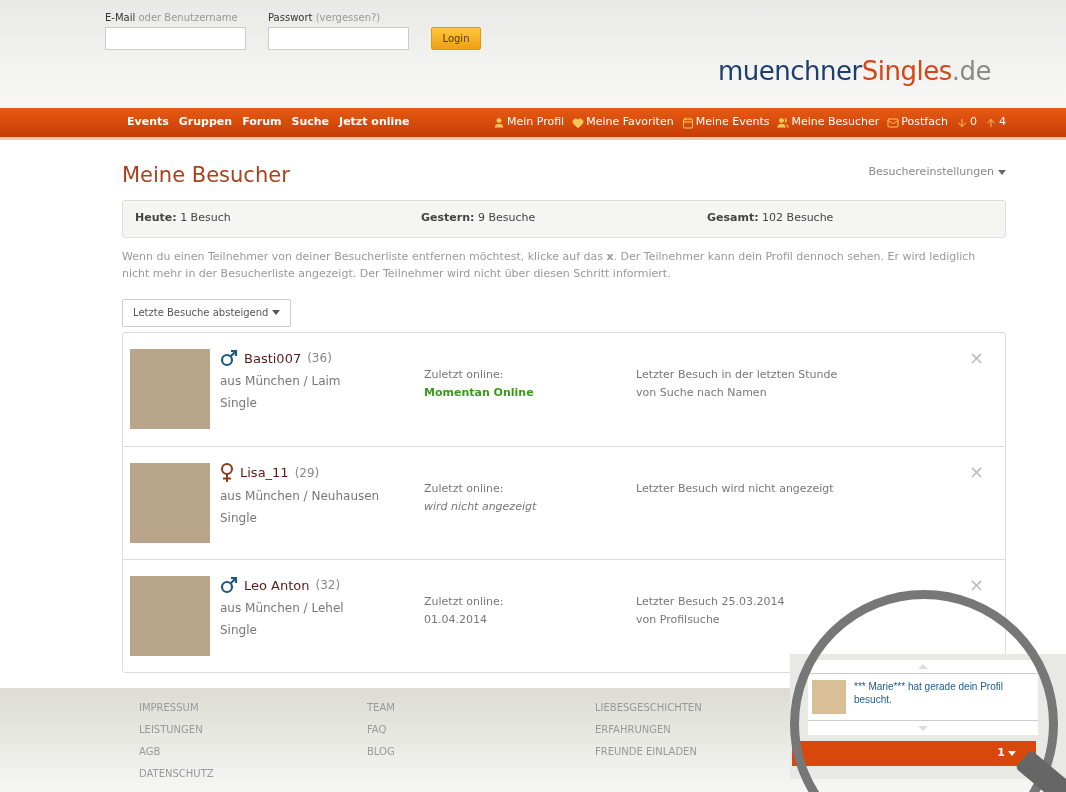 The image size is (1066, 792). I want to click on visitor-age: (29), so click(307, 473).